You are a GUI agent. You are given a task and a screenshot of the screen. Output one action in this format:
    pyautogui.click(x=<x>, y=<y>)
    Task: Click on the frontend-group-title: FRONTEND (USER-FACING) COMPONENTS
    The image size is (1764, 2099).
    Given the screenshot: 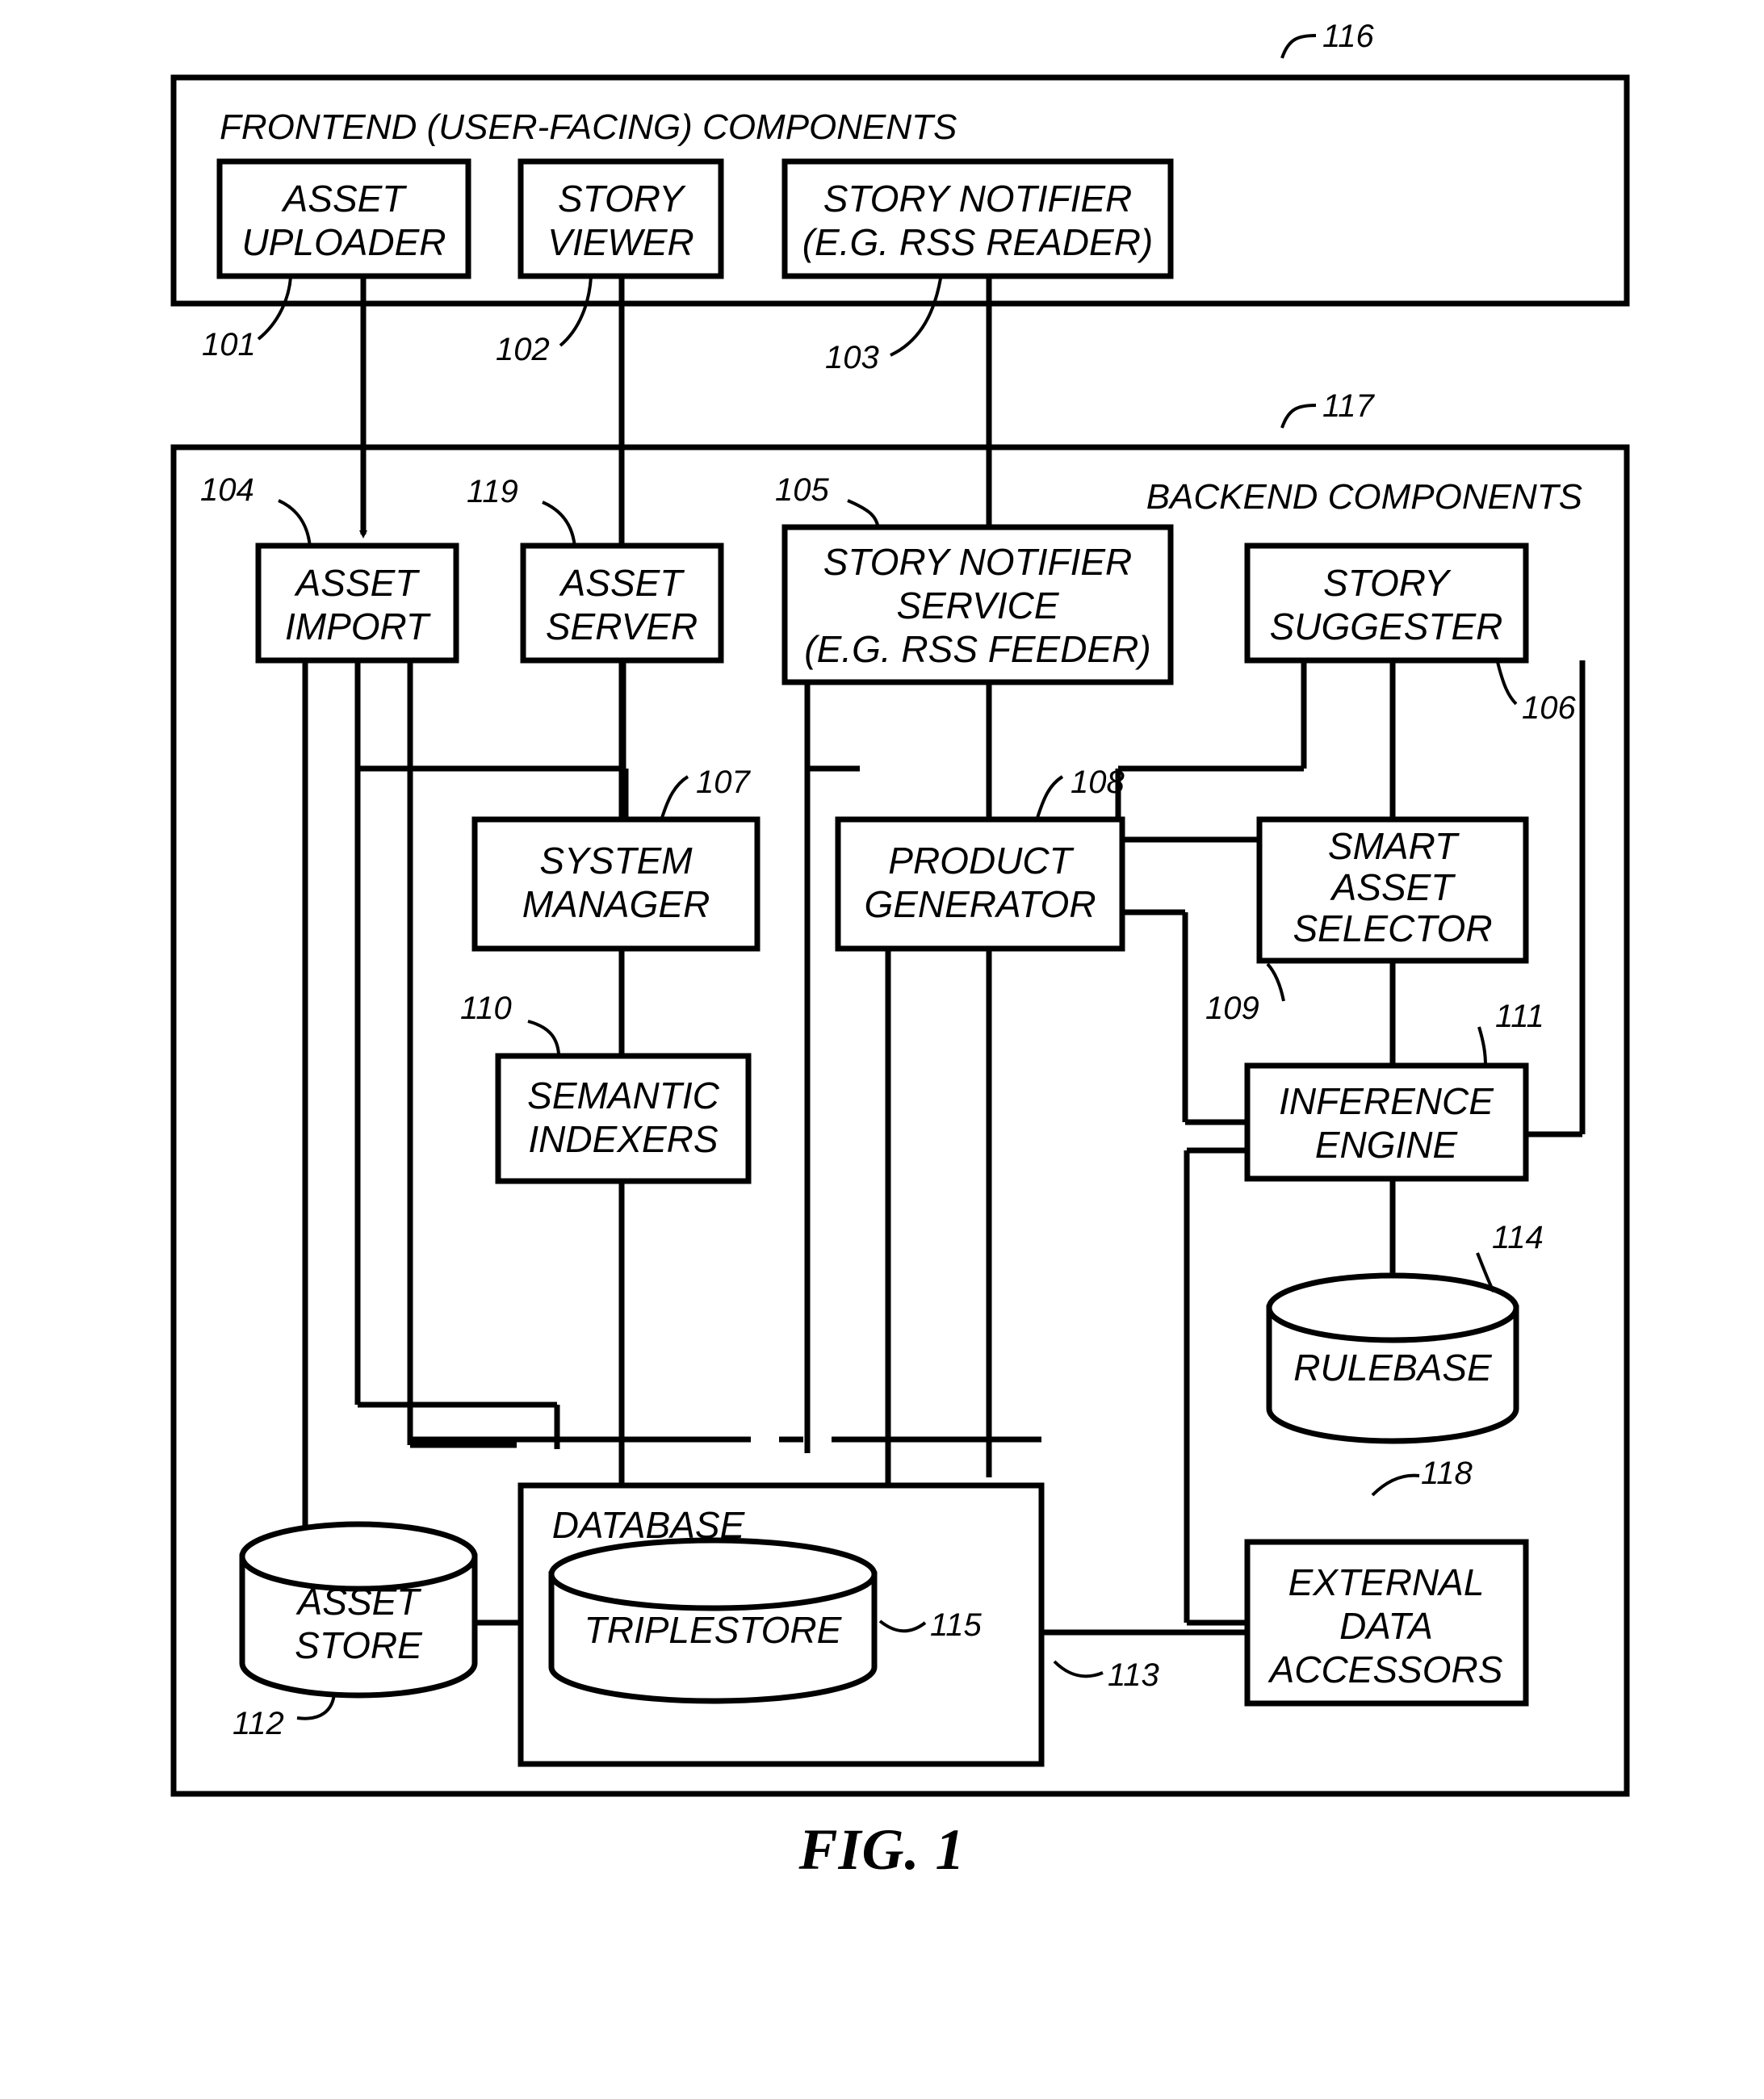 What is the action you would take?
    pyautogui.click(x=588, y=127)
    